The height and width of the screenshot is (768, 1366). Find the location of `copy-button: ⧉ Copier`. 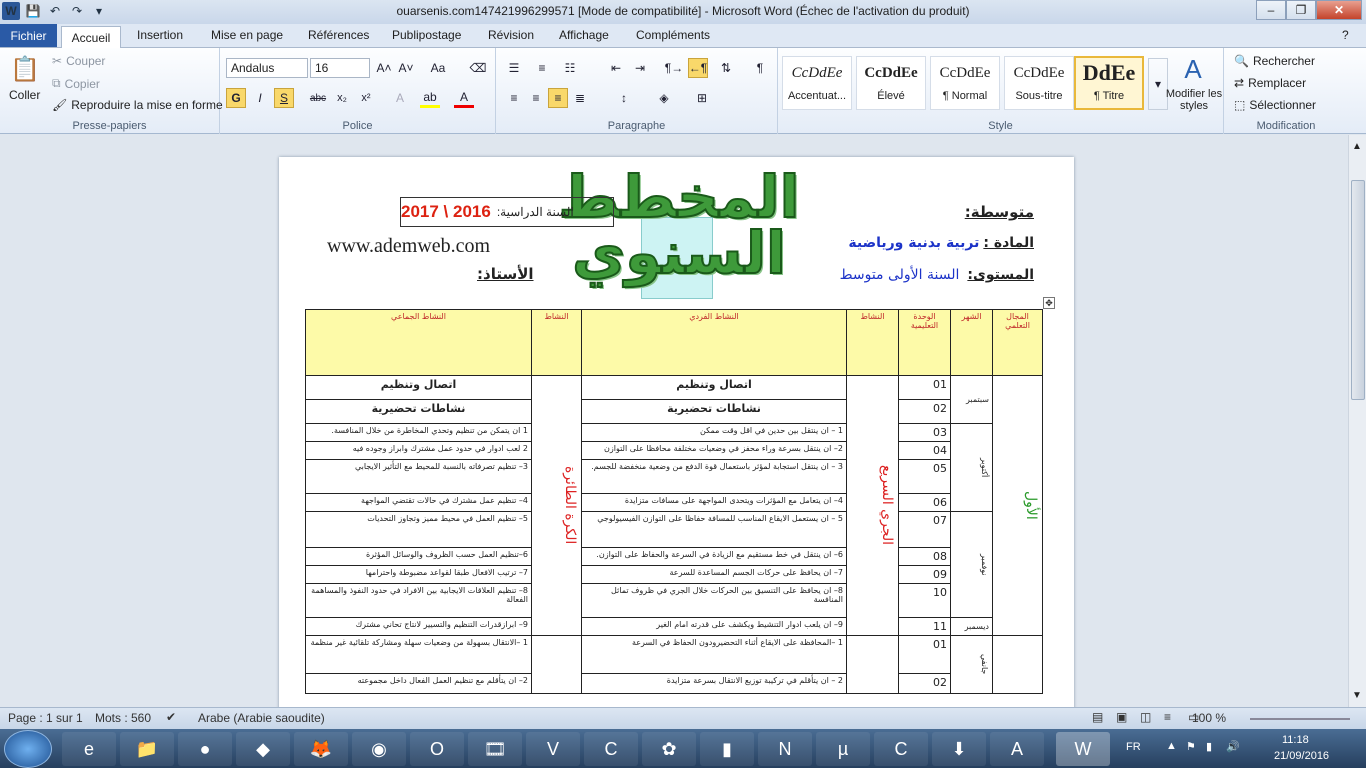

copy-button: ⧉ Copier is located at coordinates (76, 83).